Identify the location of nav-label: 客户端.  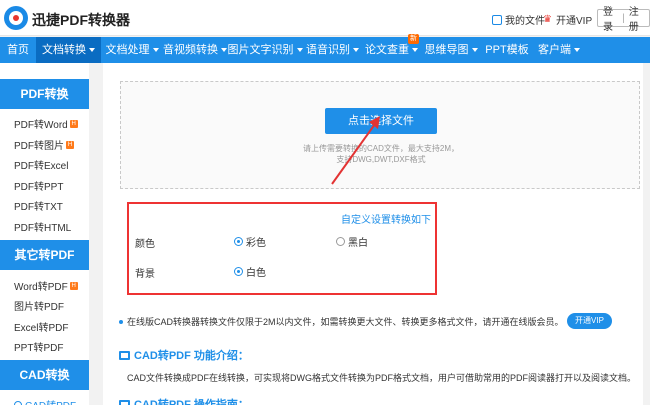
(554, 50).